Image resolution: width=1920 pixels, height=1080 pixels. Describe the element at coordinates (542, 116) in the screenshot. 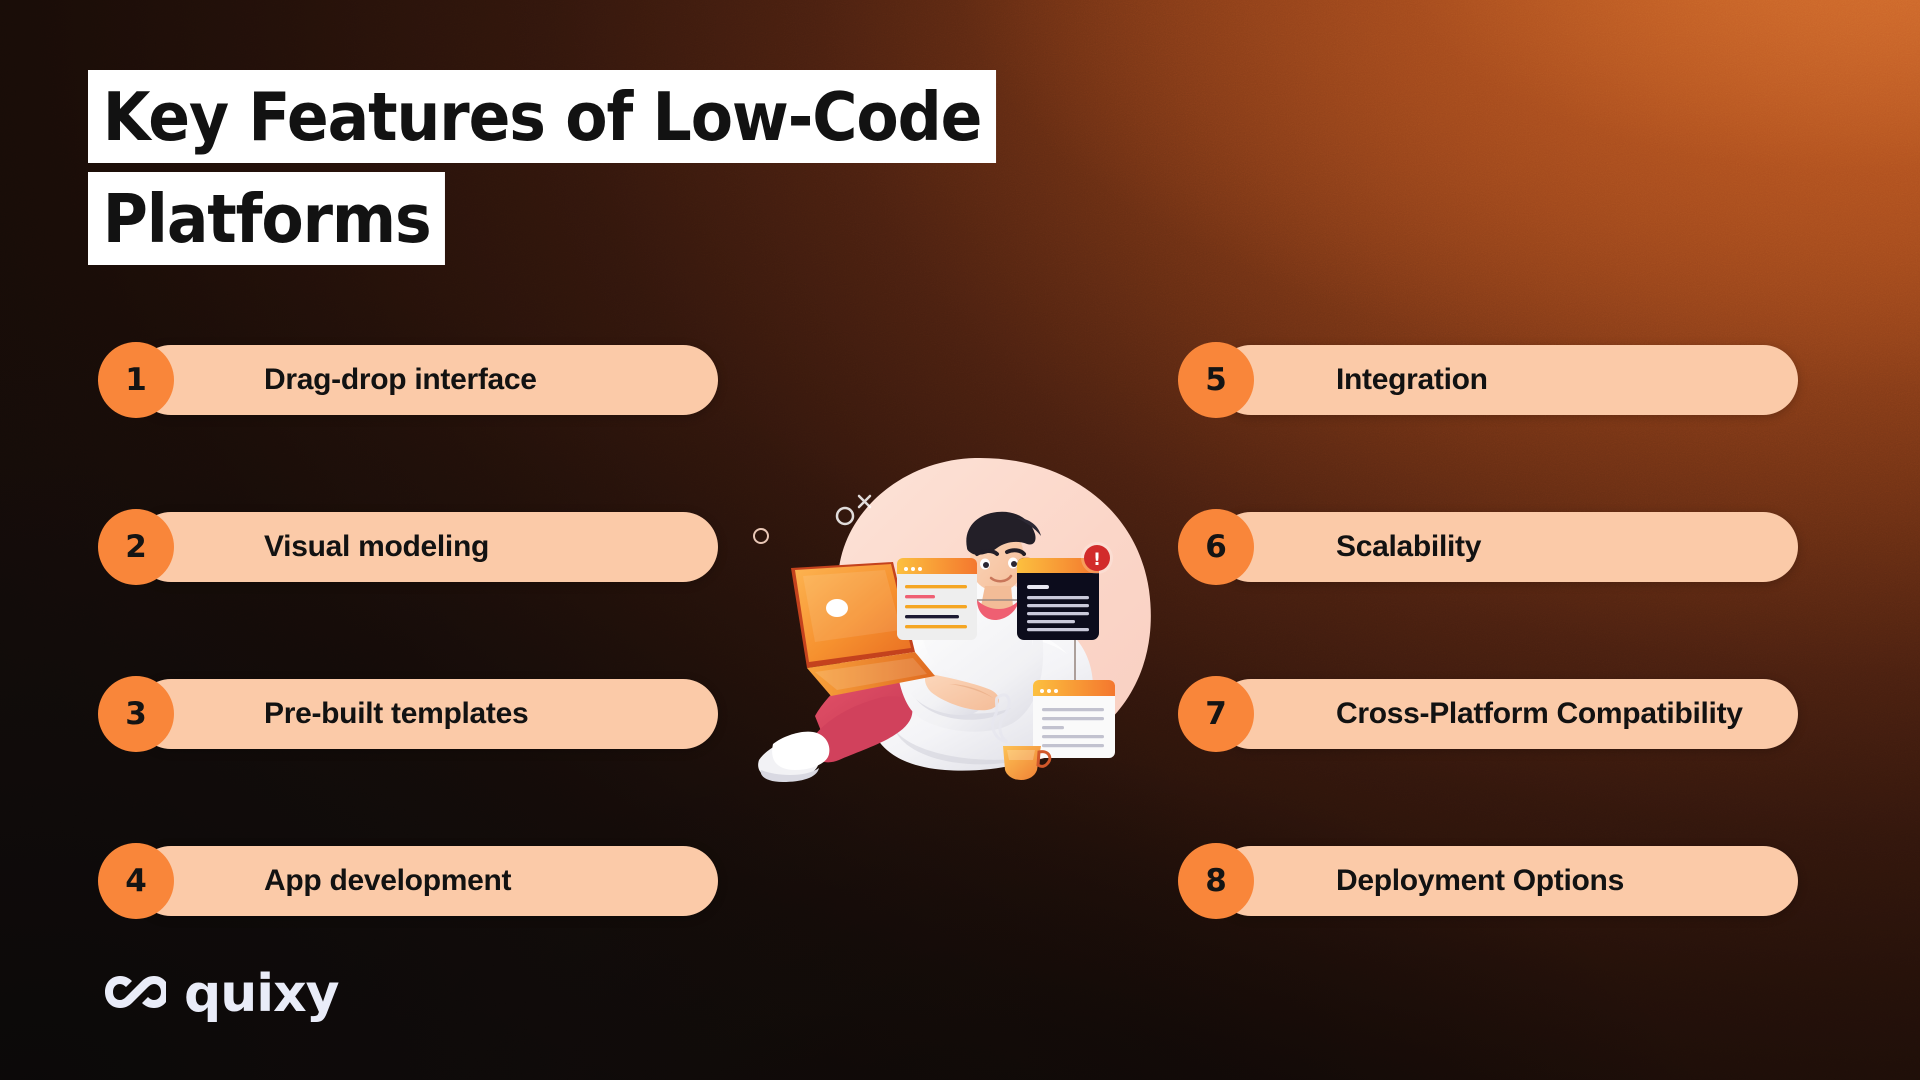

I see `page-title-line-1: Key Features of Low-Code` at that location.